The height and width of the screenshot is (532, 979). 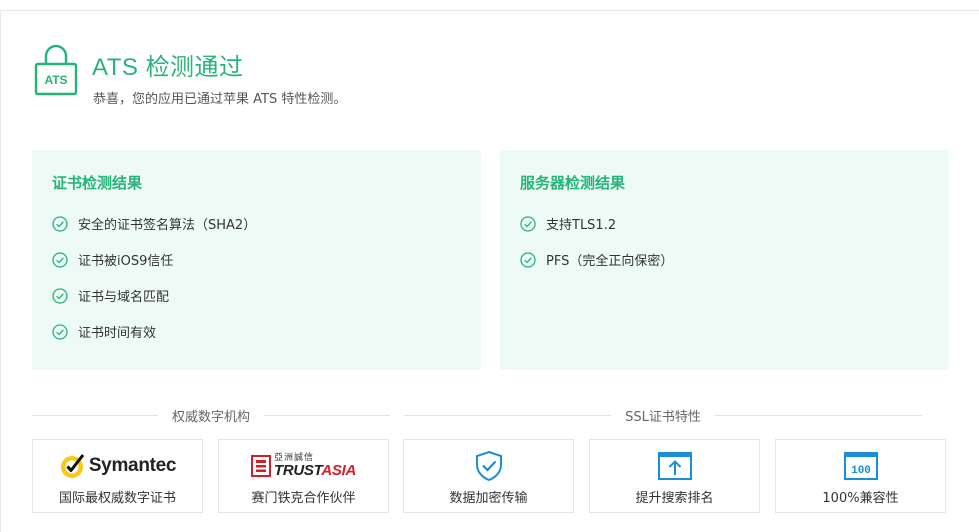 I want to click on page-subtitle: 恭喜，您的应用已通过苹果 ATS 特性检测。, so click(x=220, y=99).